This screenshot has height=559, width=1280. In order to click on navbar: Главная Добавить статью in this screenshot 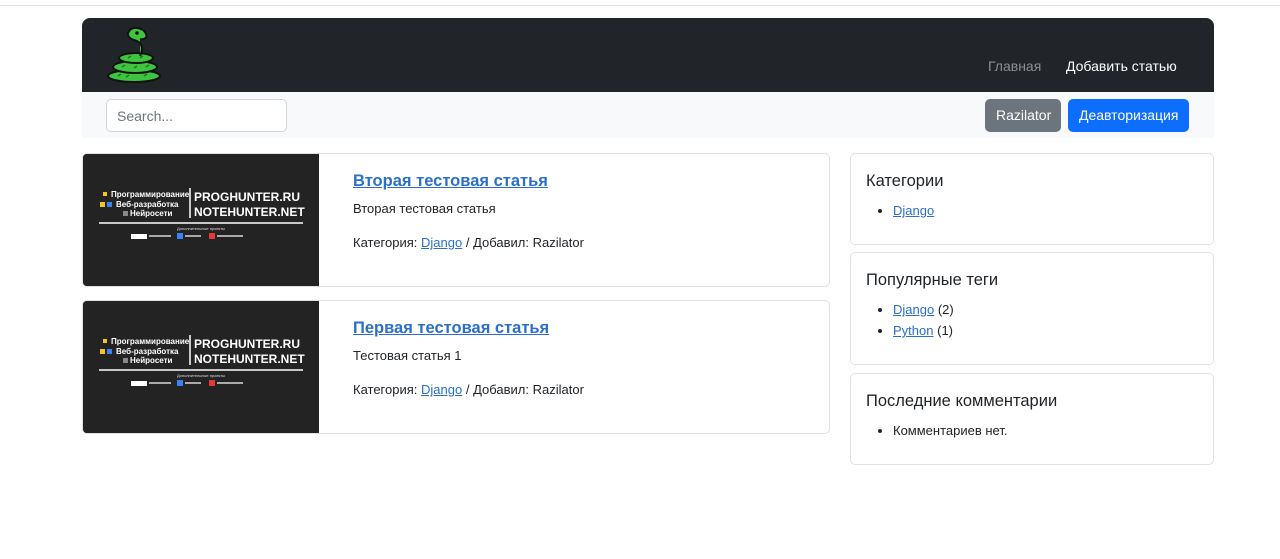, I will do `click(648, 55)`.